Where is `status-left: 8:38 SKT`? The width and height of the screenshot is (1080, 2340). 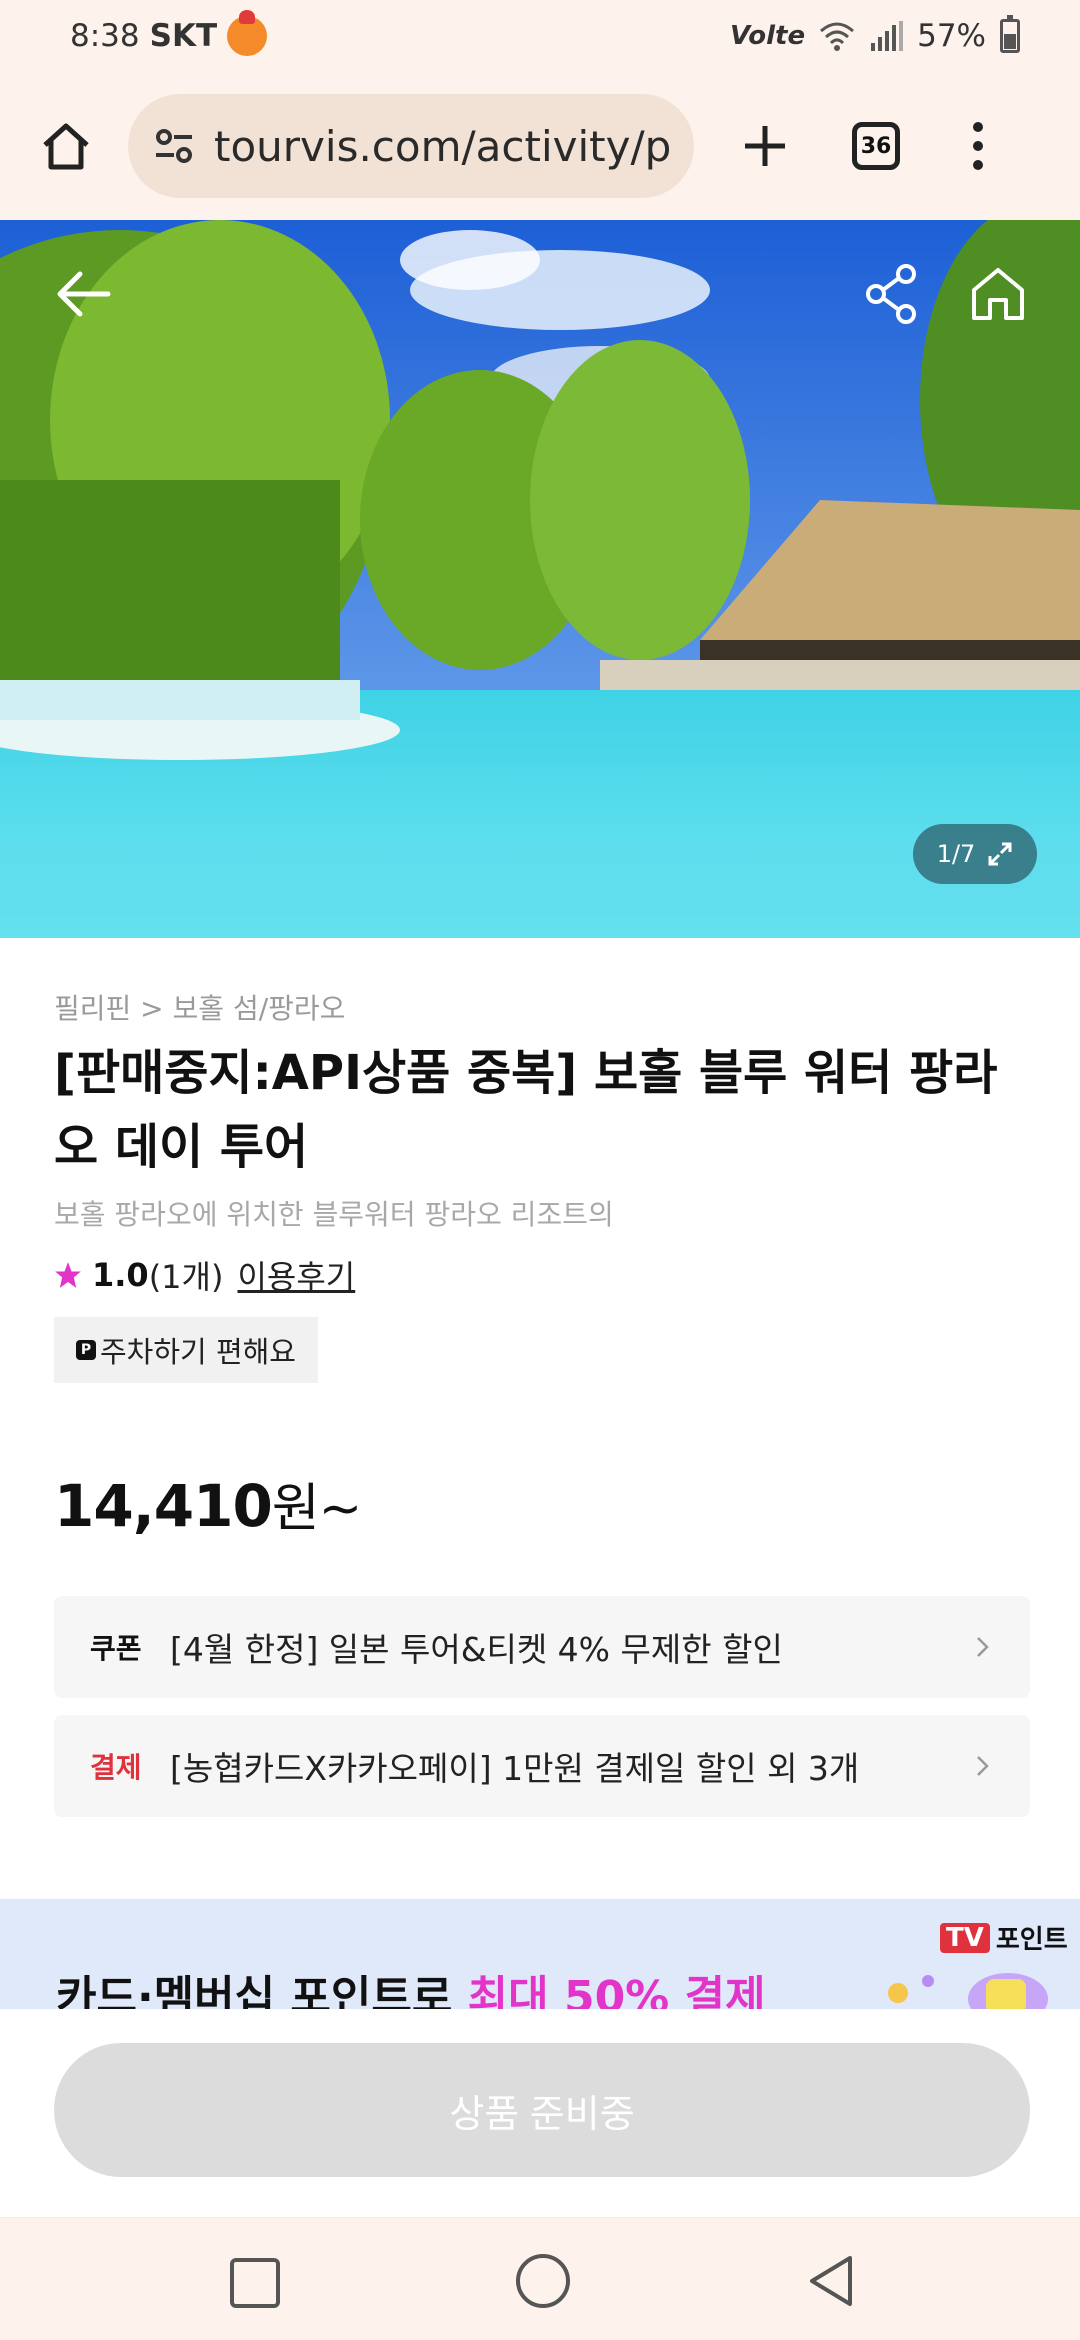
status-left: 8:38 SKT is located at coordinates (169, 33).